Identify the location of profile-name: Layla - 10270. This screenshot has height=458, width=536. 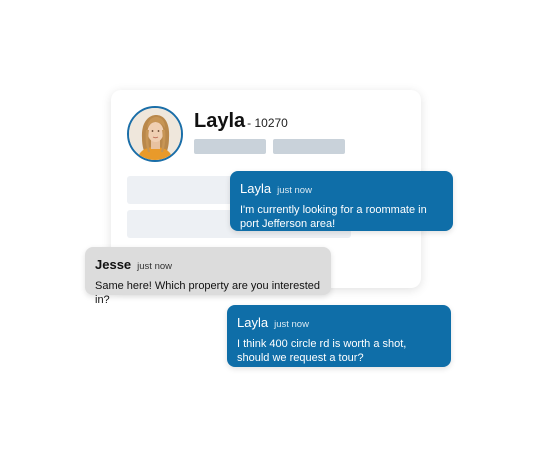
(241, 121).